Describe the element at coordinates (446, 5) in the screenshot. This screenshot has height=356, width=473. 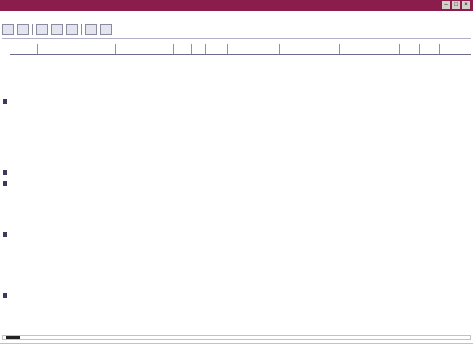
I see `minimize-icon: –` at that location.